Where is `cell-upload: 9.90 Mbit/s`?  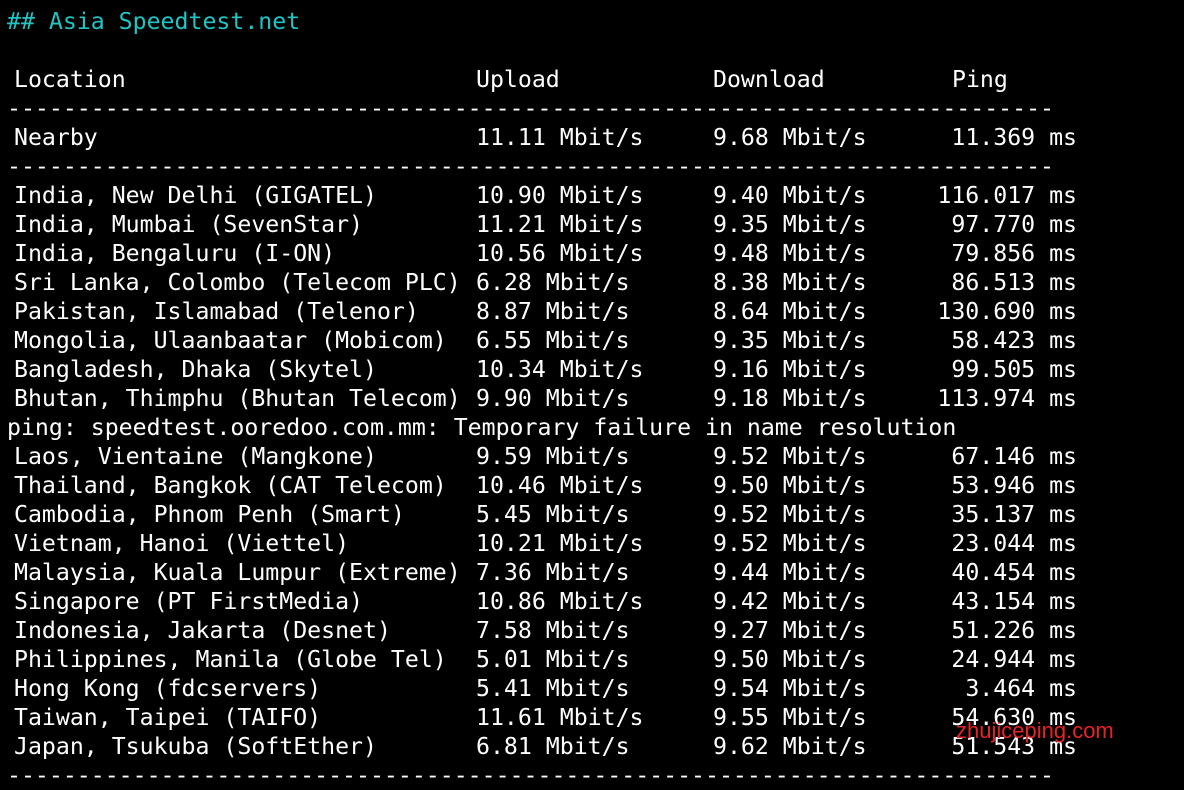 cell-upload: 9.90 Mbit/s is located at coordinates (553, 398).